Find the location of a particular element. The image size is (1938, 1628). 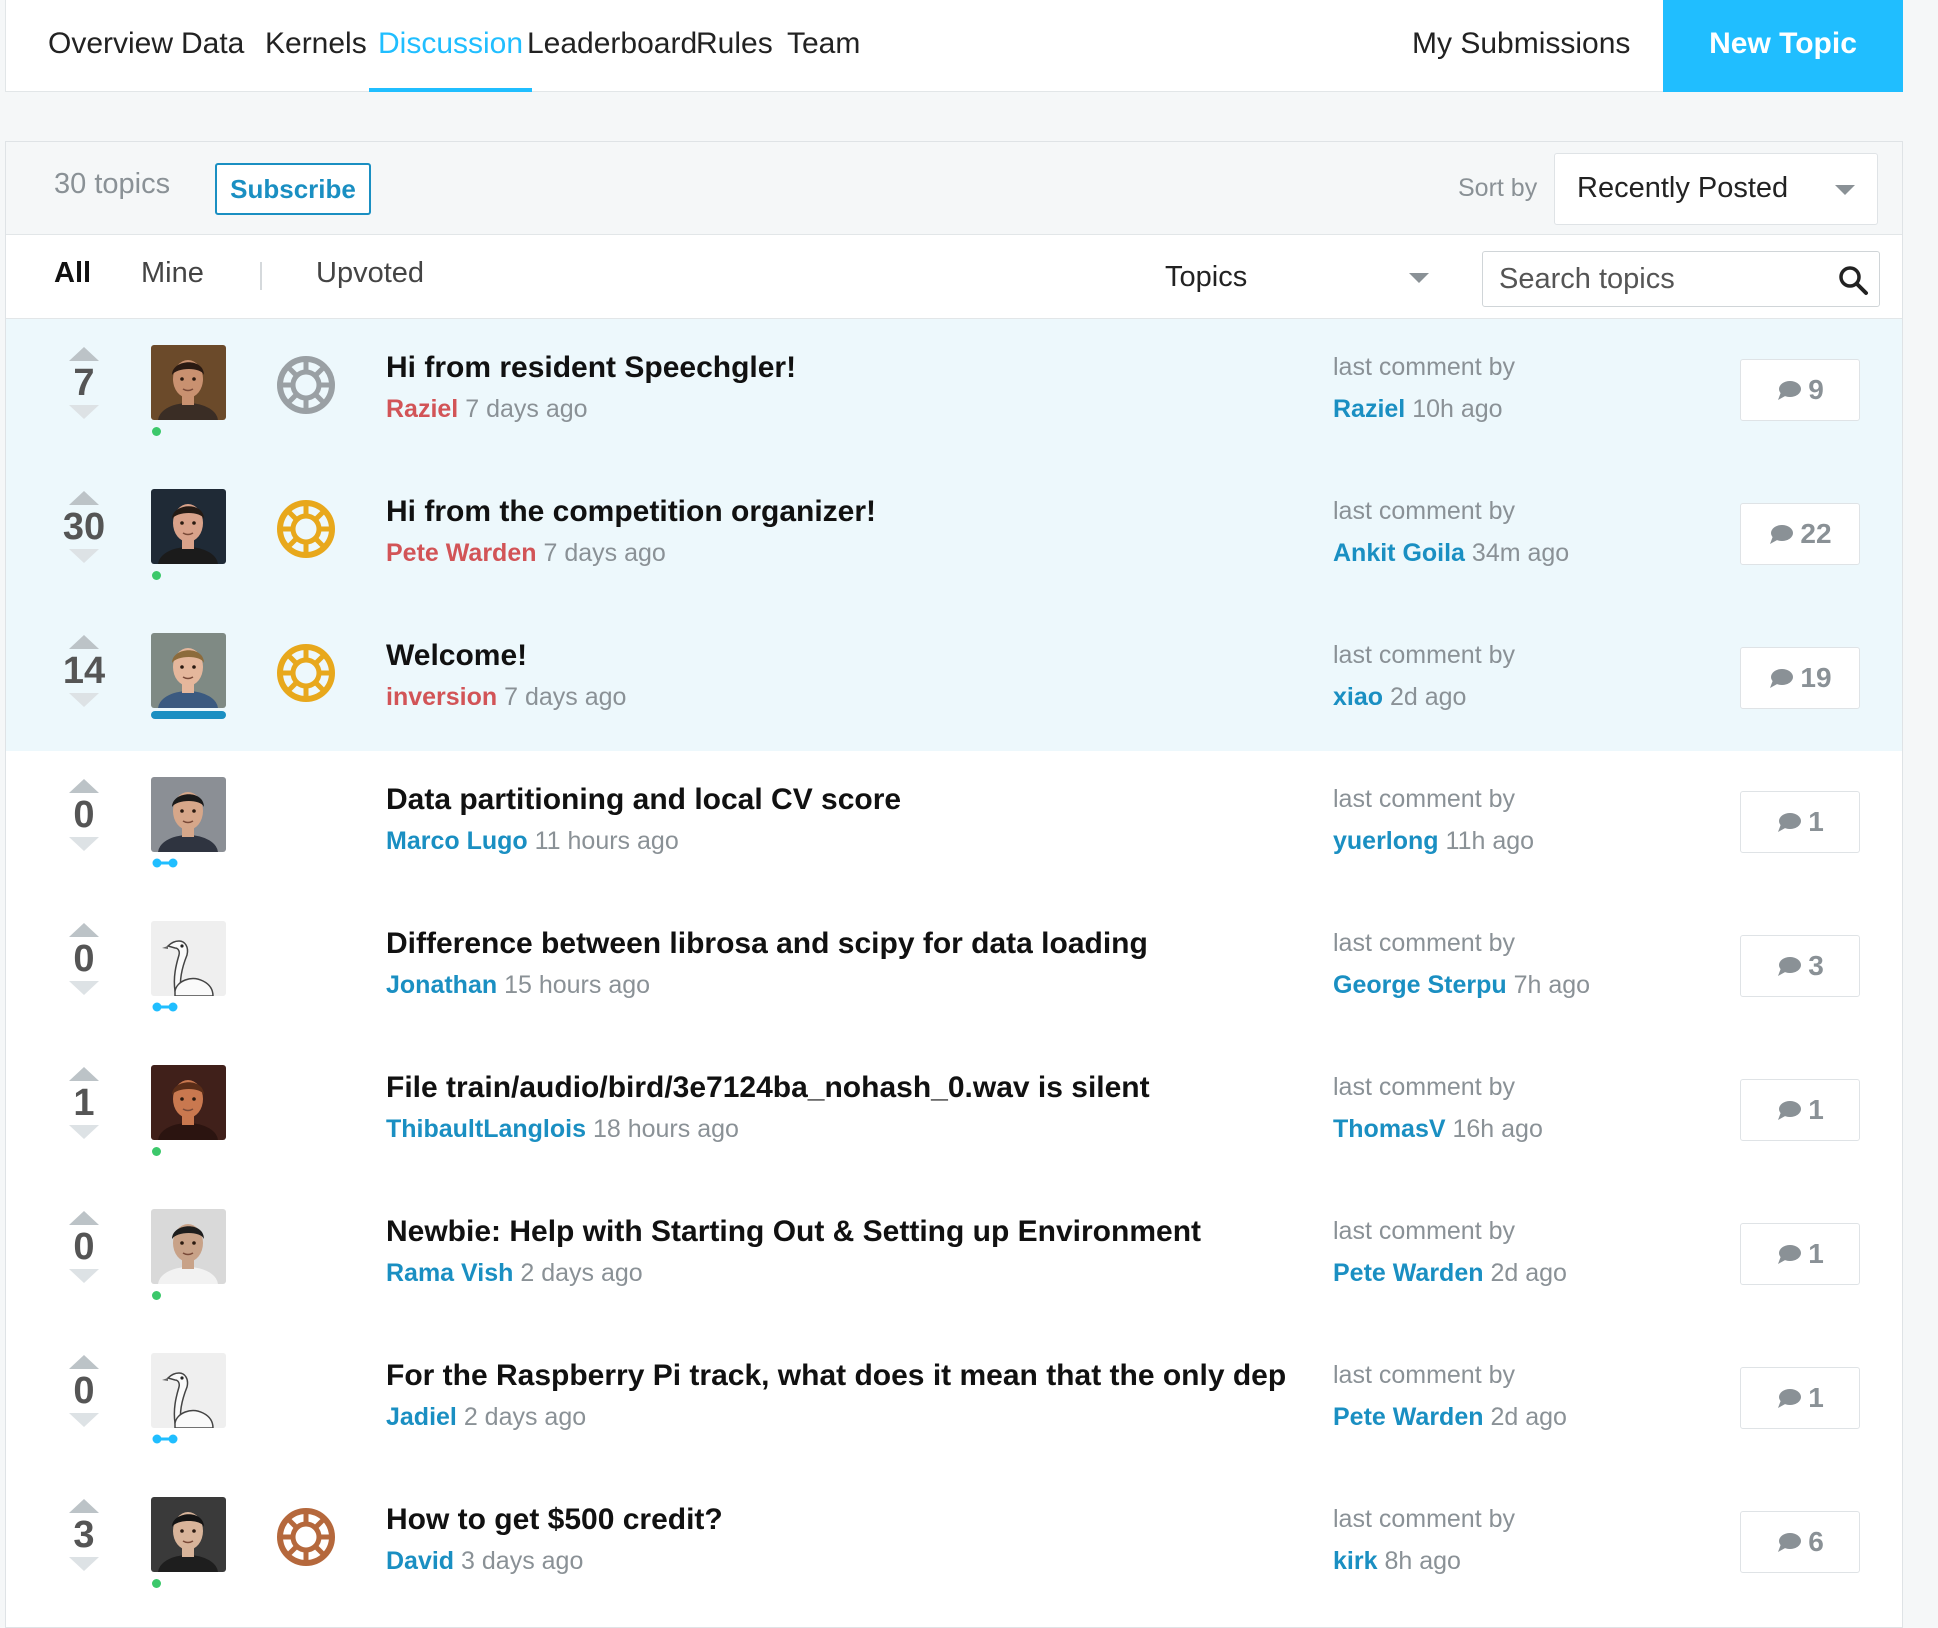

author-link: David is located at coordinates (420, 1561).